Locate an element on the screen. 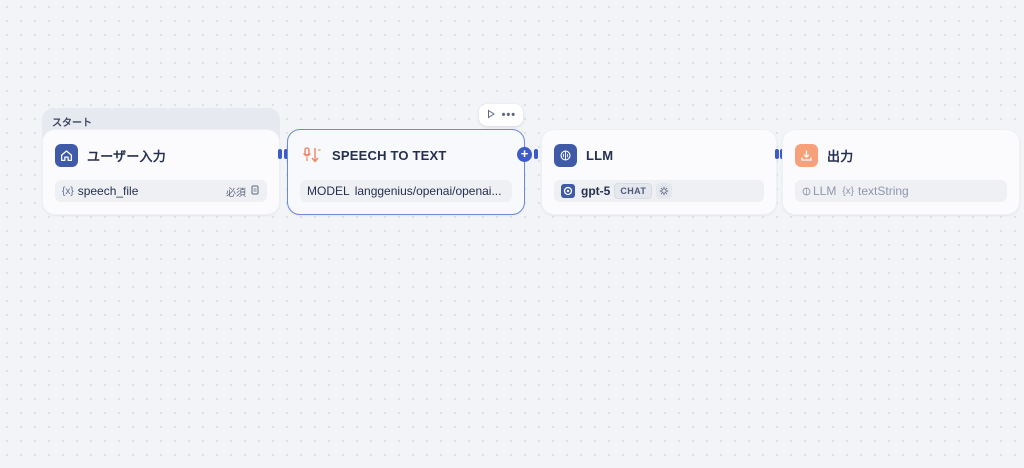  llm-small-icon is located at coordinates (806, 191).